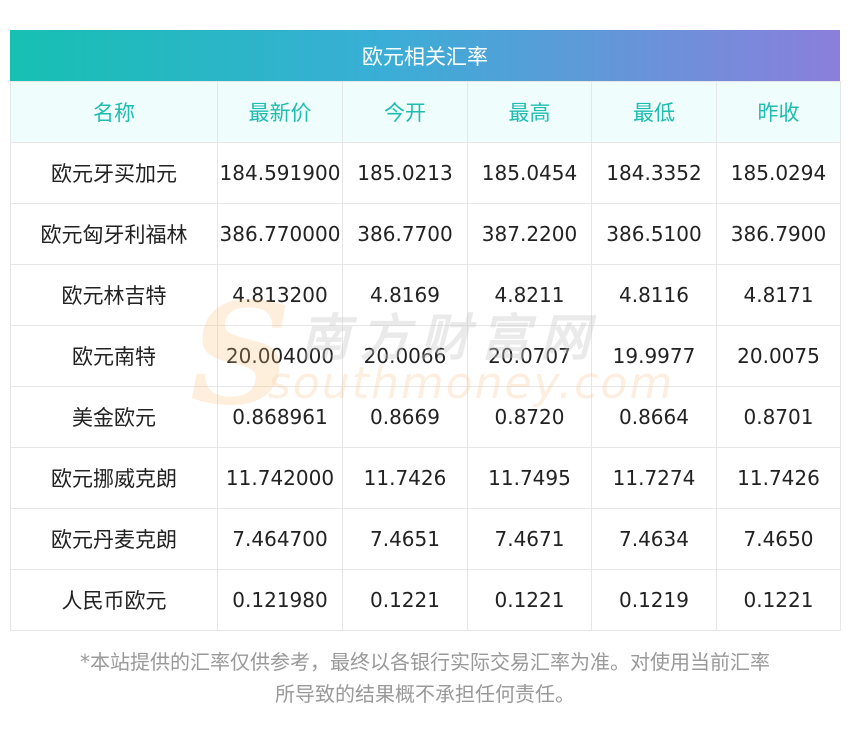 Image resolution: width=850 pixels, height=733 pixels. I want to click on column-header: 名称, so click(114, 112).